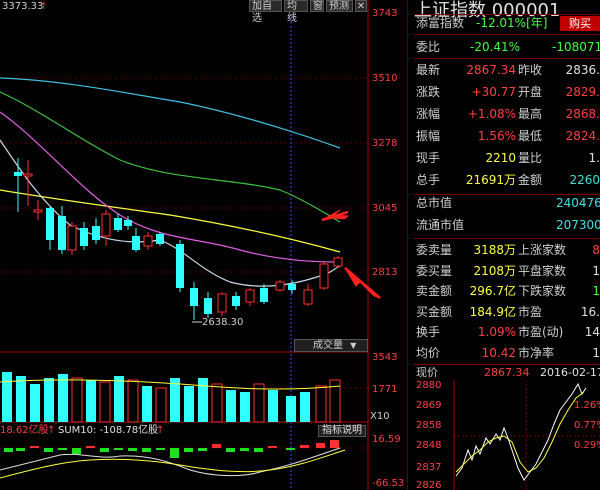 This screenshot has width=600, height=490. I want to click on forecast-button: 预测, so click(339, 6).